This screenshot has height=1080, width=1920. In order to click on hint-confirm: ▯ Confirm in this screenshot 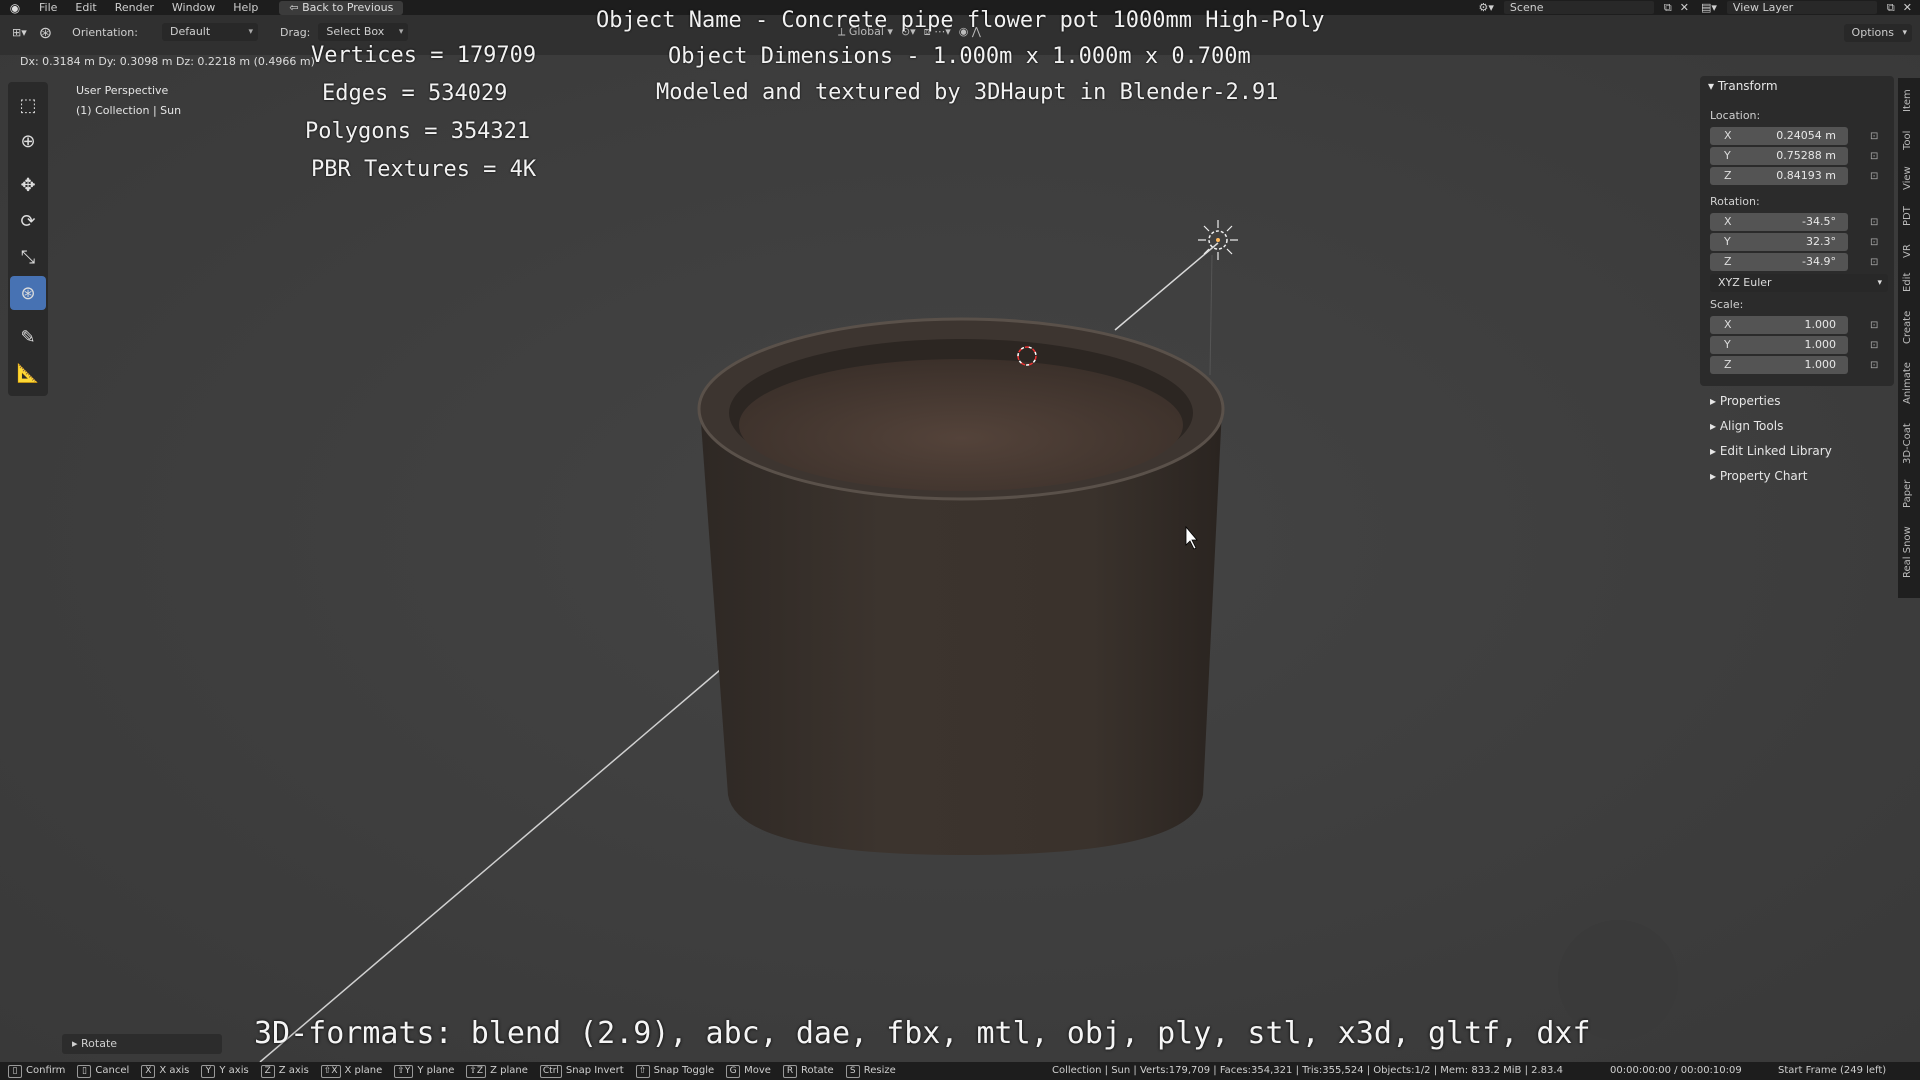, I will do `click(36, 1071)`.